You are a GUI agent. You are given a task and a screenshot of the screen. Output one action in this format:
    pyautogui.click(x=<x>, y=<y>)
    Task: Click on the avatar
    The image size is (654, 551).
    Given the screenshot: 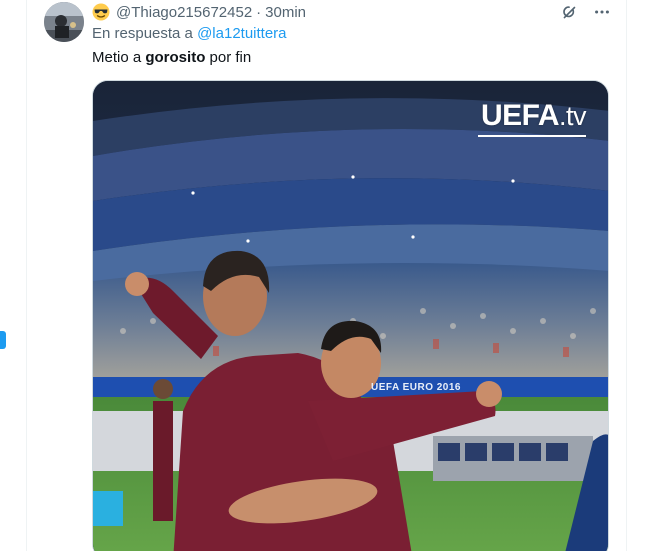 What is the action you would take?
    pyautogui.click(x=64, y=22)
    